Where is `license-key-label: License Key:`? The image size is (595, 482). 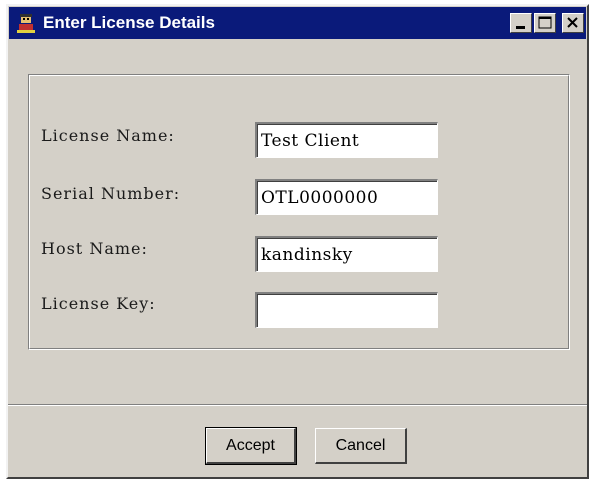 license-key-label: License Key: is located at coordinates (98, 303).